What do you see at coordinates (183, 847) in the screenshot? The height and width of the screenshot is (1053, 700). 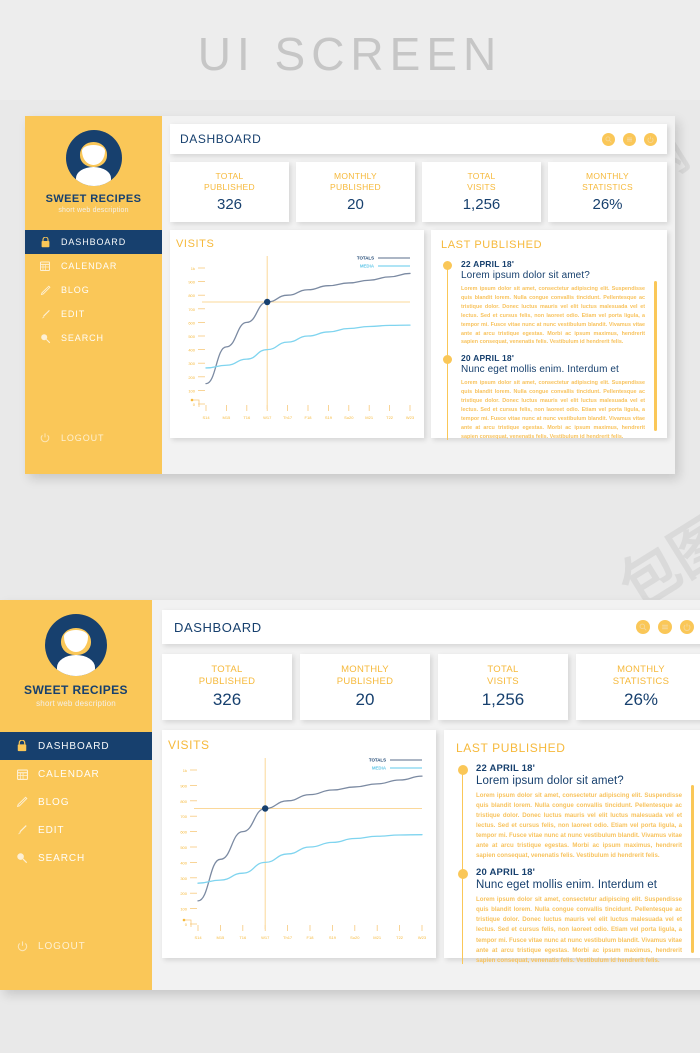 I see `svg-text: 500` at bounding box center [183, 847].